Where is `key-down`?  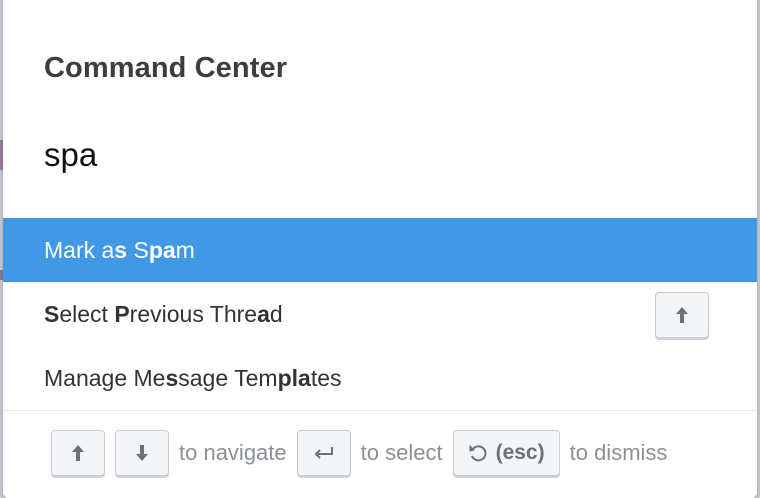
key-down is located at coordinates (142, 453).